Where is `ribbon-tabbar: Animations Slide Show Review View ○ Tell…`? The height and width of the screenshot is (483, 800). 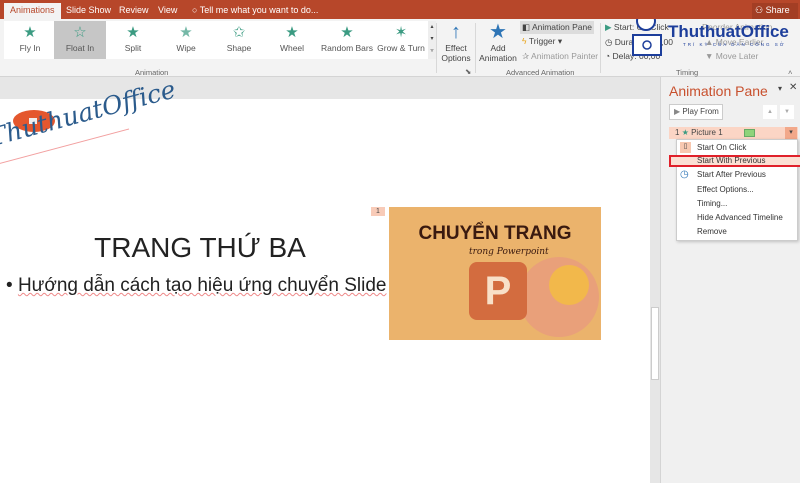 ribbon-tabbar: Animations Slide Show Review View ○ Tell… is located at coordinates (400, 9).